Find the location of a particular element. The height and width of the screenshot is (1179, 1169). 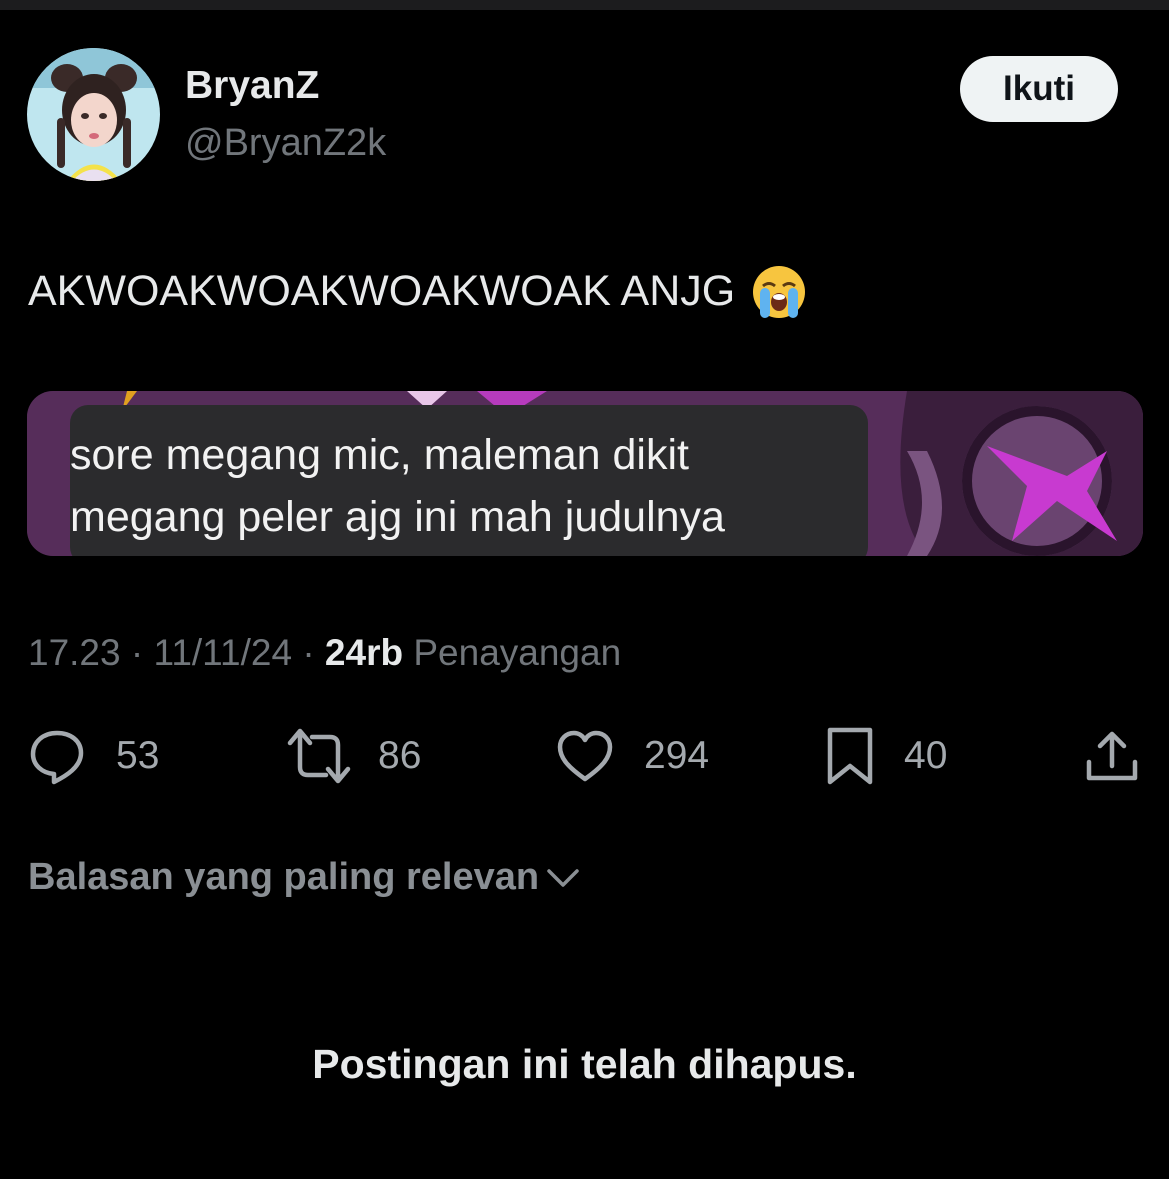

reply-button: 53 is located at coordinates (93, 756).